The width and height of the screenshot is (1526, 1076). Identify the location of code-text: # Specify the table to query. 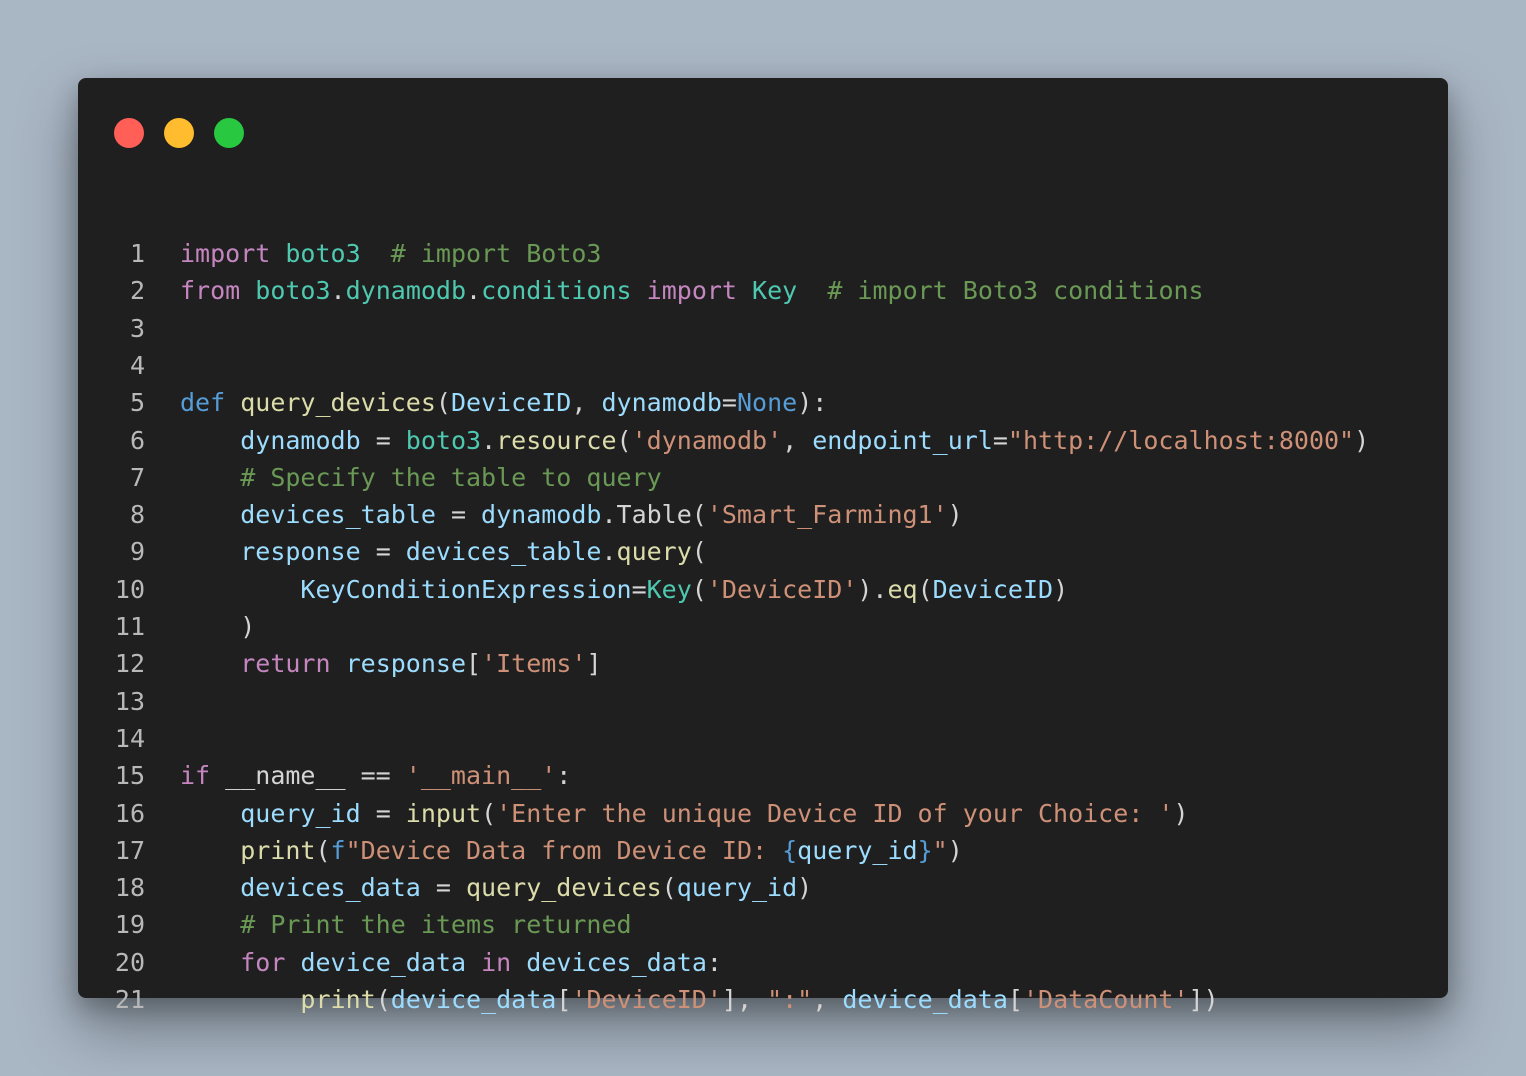
(421, 477).